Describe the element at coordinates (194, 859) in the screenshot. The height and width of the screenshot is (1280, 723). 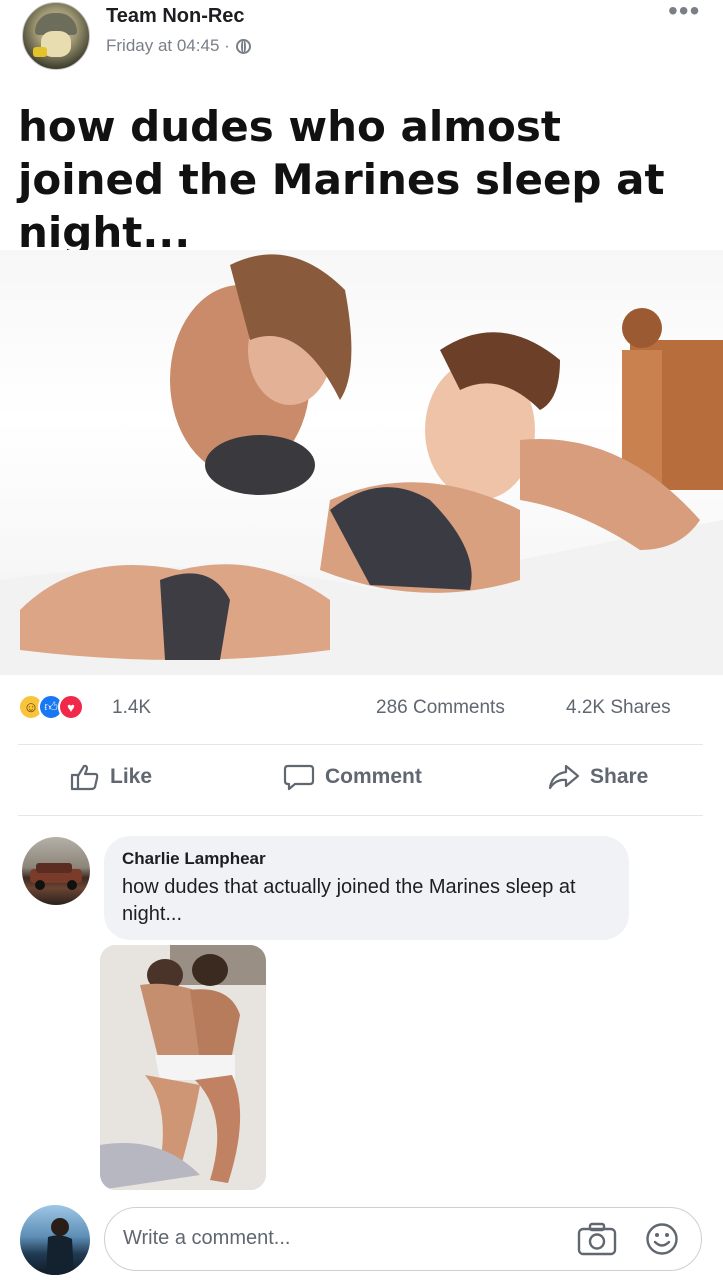
I see `commenter-name: Charlie Lamphear` at that location.